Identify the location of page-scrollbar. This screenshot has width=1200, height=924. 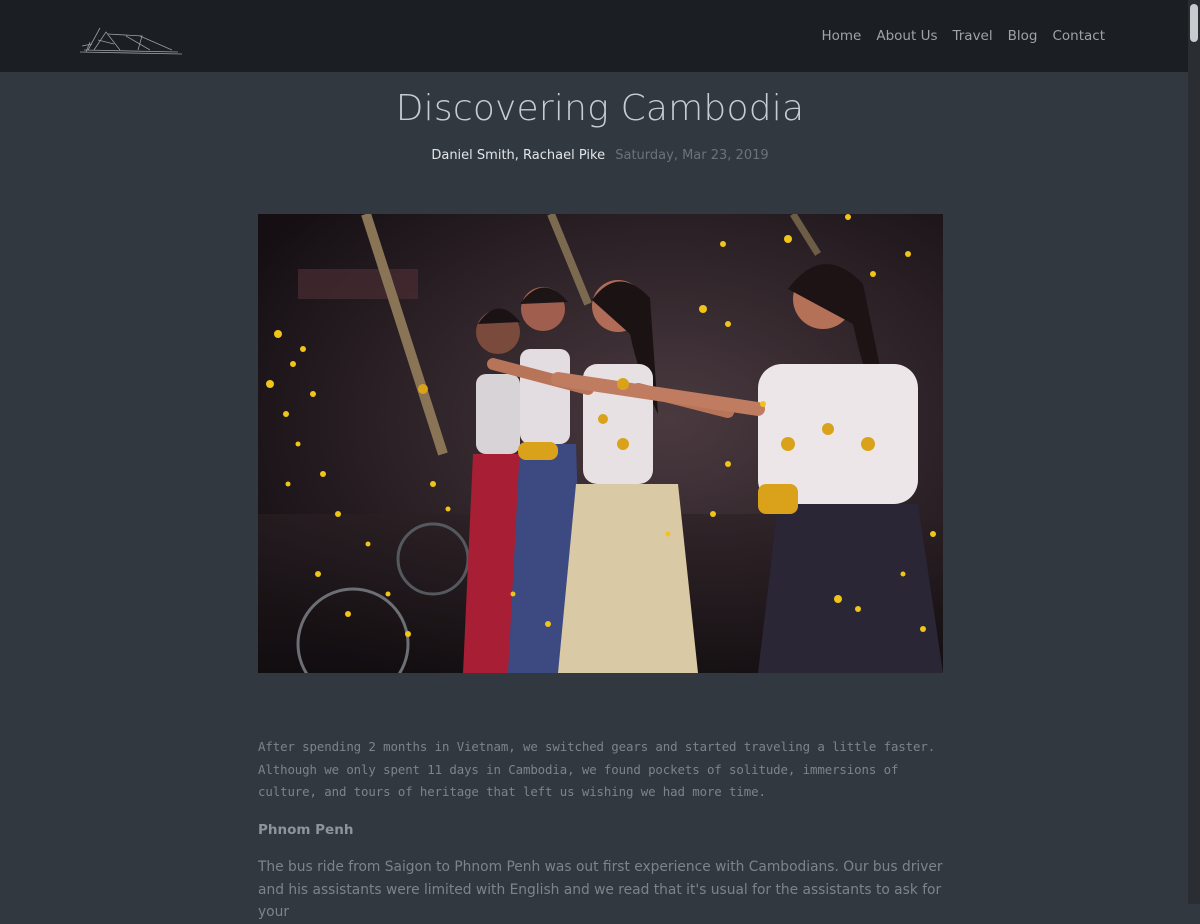
(1194, 452).